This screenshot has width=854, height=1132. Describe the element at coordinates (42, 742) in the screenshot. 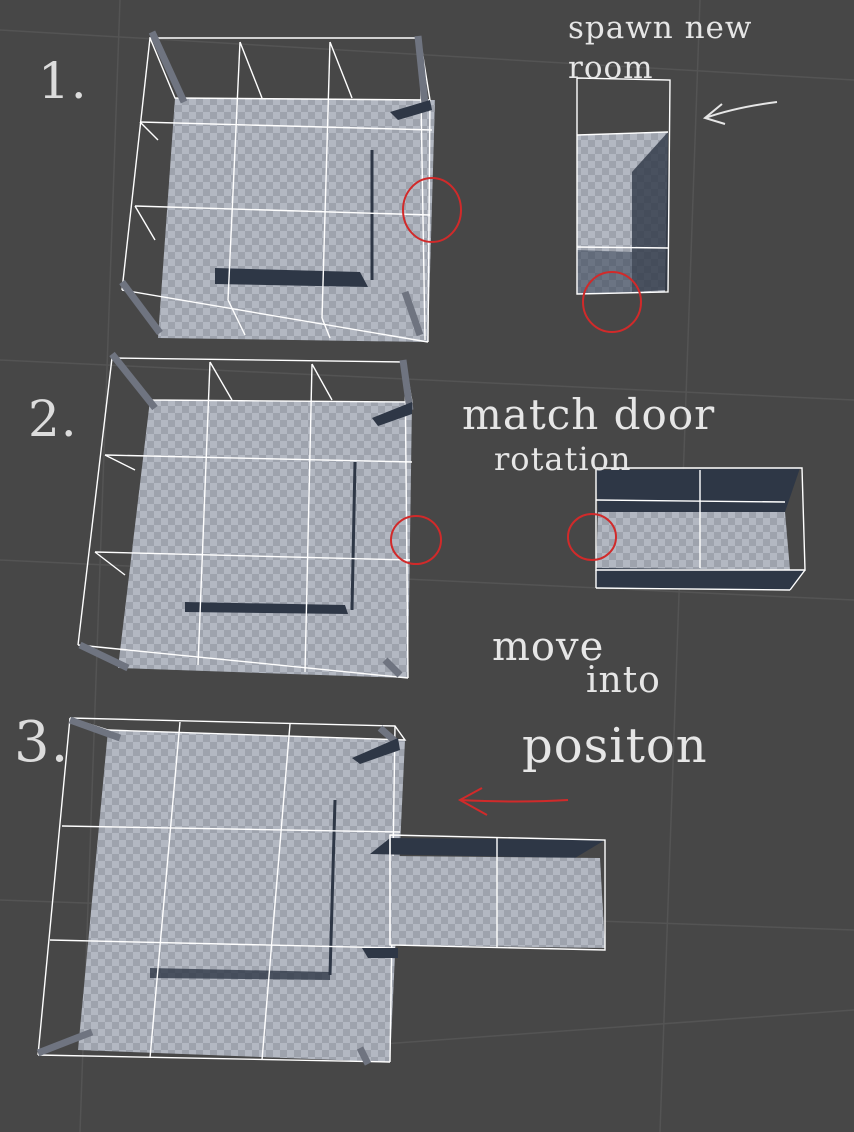

I see `step-3-number: 3.` at that location.